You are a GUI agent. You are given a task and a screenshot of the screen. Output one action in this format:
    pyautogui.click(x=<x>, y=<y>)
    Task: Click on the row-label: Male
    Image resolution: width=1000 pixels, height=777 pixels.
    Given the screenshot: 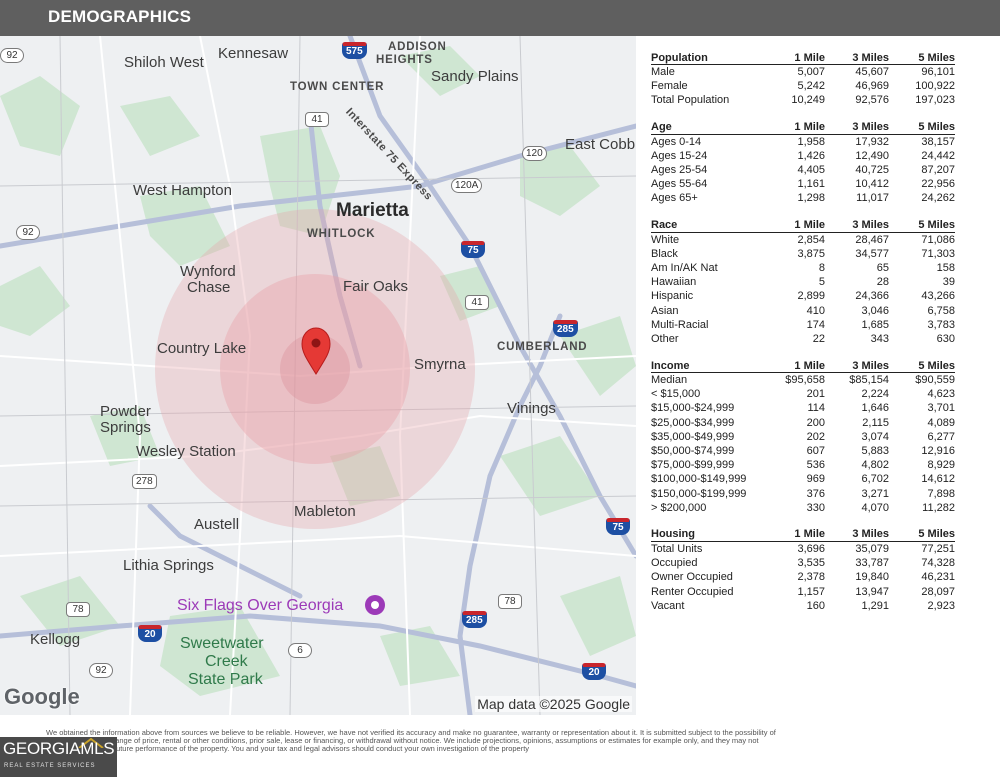 What is the action you would take?
    pyautogui.click(x=663, y=72)
    